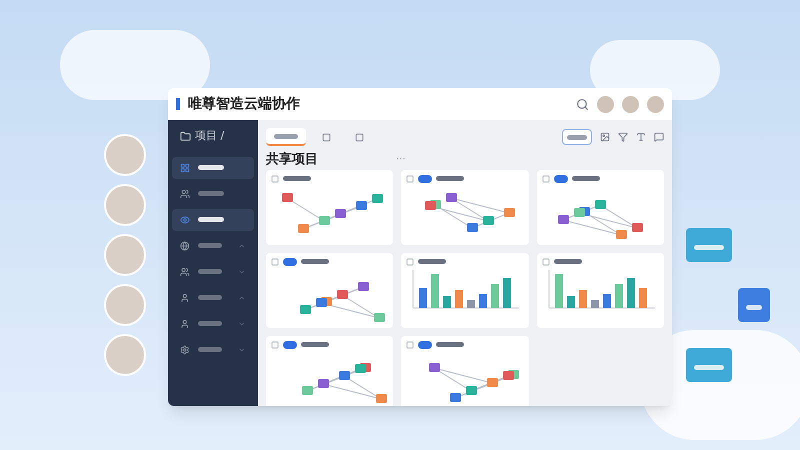 This screenshot has width=800, height=450. I want to click on toolbar-tab, so click(286, 137).